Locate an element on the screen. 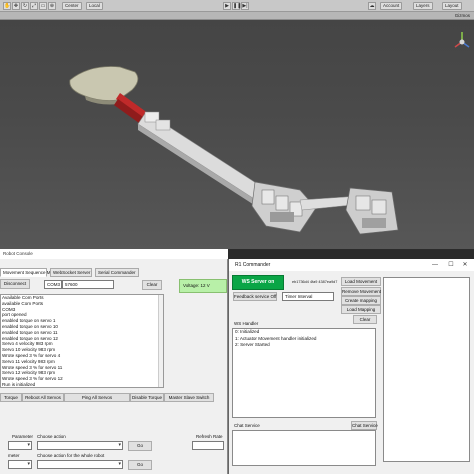  scale-tool-icon: ⤢ is located at coordinates (34, 6).